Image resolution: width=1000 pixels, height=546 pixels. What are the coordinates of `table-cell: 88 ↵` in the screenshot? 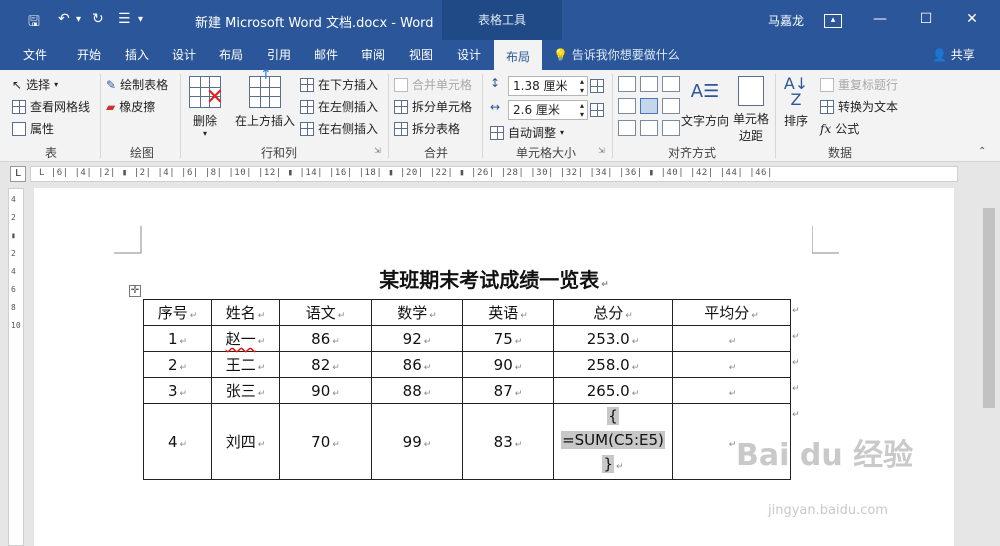 It's located at (417, 390).